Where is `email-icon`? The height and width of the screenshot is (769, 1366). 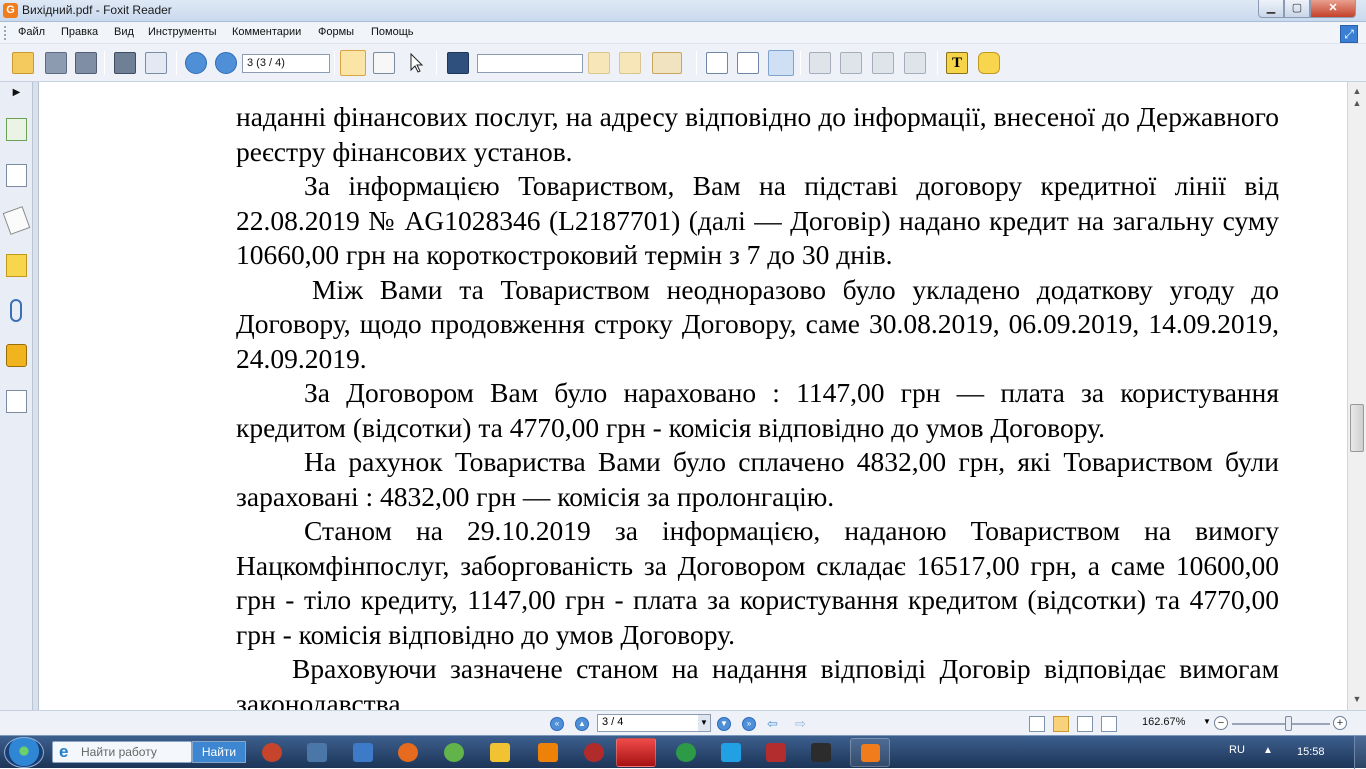 email-icon is located at coordinates (156, 63).